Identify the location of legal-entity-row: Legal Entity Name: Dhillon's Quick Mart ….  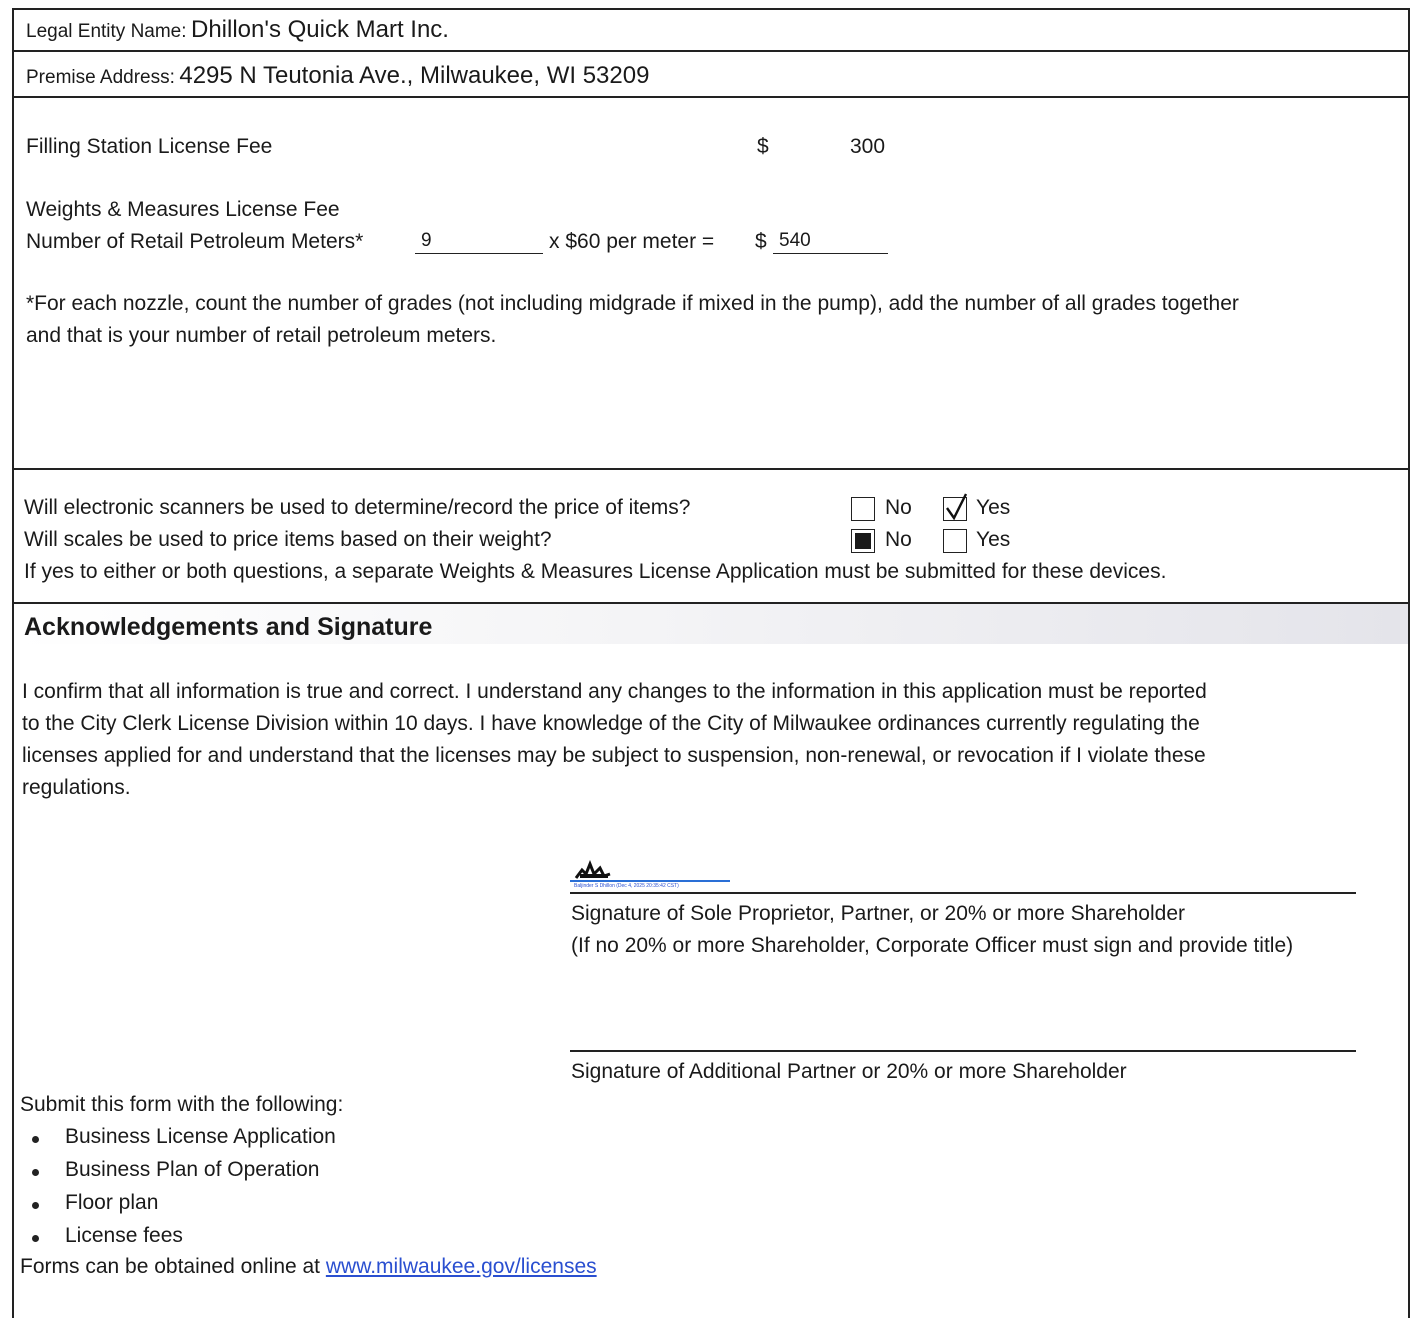
(237, 30).